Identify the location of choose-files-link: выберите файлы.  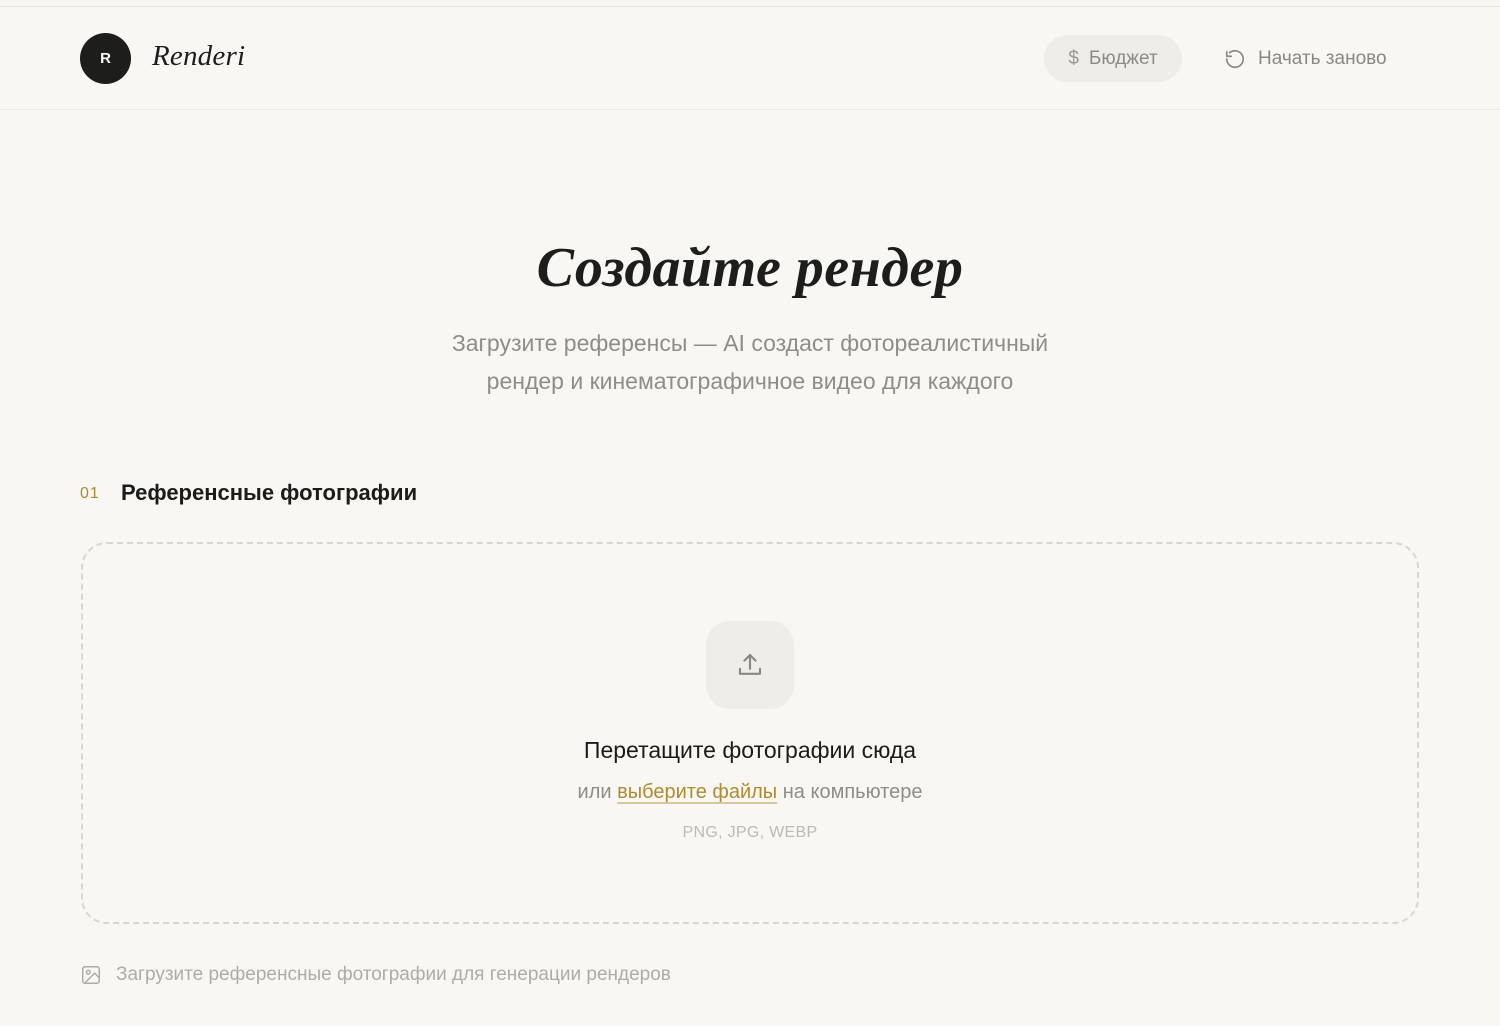
(697, 792).